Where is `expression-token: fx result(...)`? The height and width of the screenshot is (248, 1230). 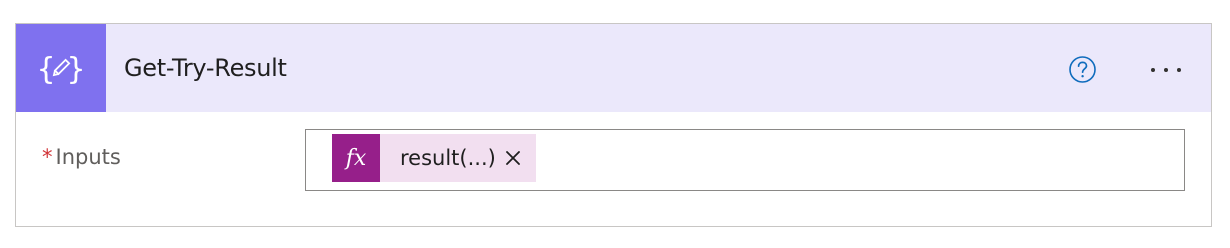
expression-token: fx result(...) is located at coordinates (434, 158).